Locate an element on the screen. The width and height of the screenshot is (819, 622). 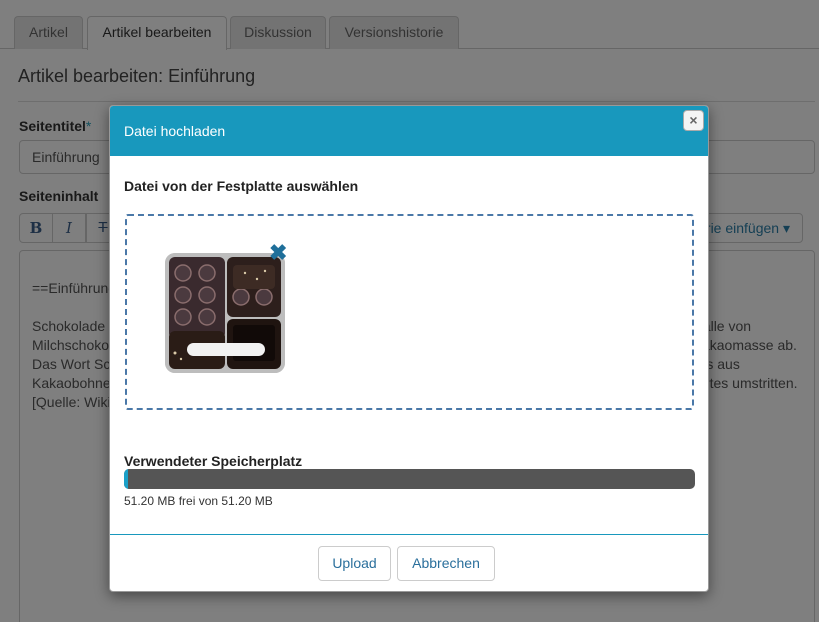
cancel-button: Abbrechen is located at coordinates (446, 563).